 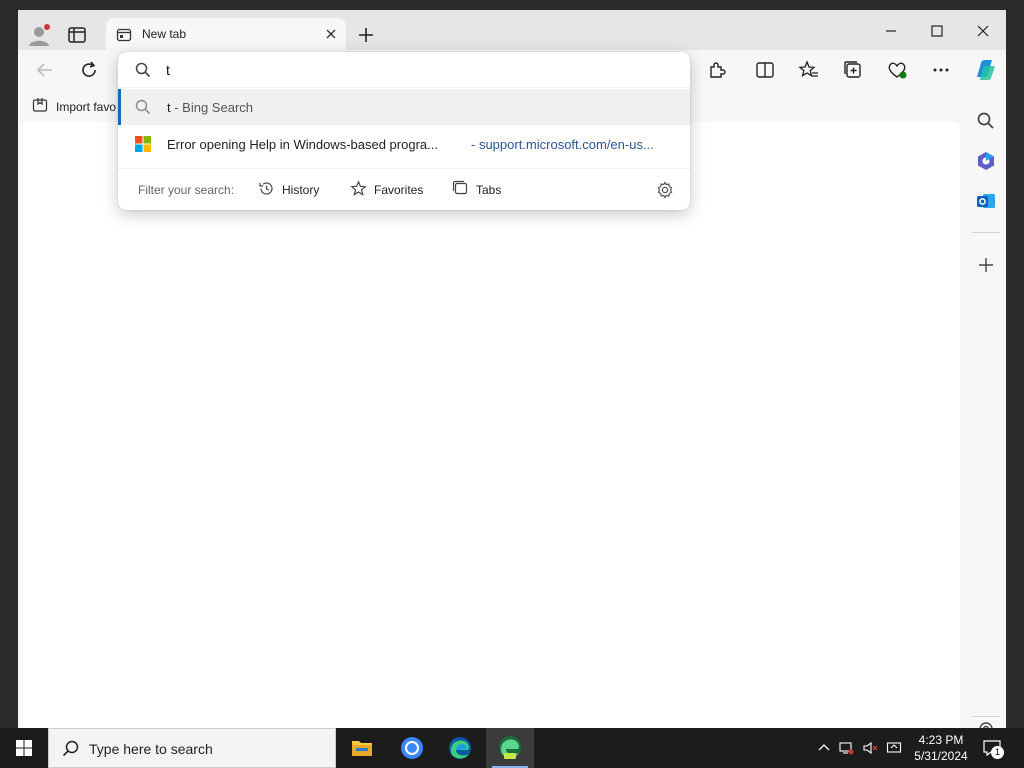 What do you see at coordinates (985, 70) in the screenshot?
I see `copilot-icon` at bounding box center [985, 70].